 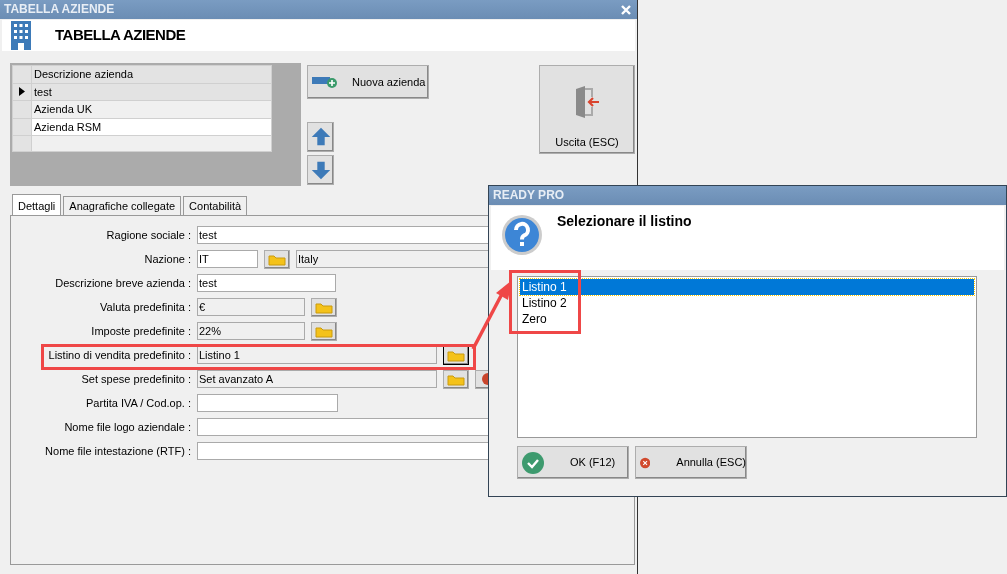 I want to click on ok-button: OK (F12), so click(x=573, y=462).